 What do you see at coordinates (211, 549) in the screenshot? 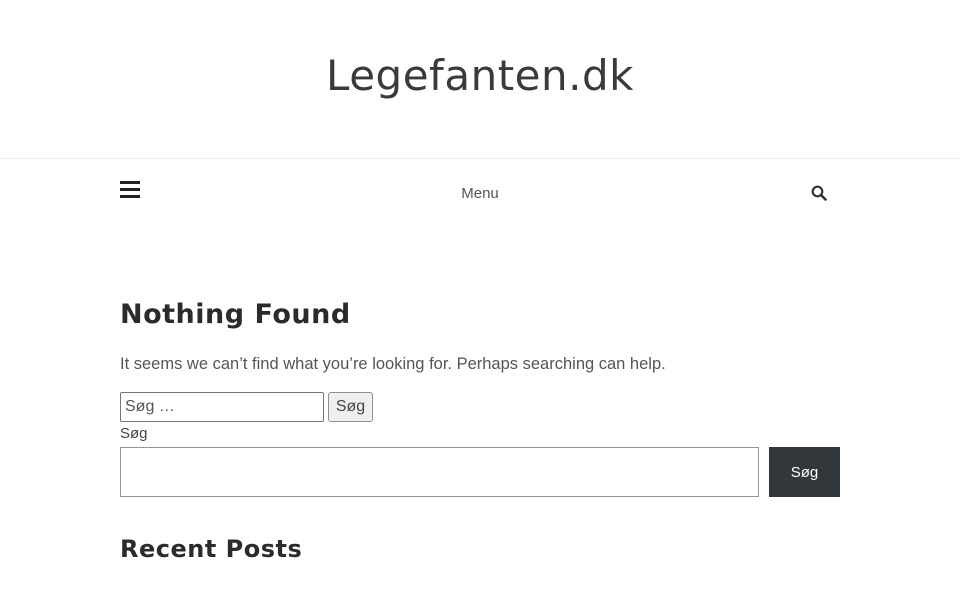
I see `recent-posts-title: Recent Posts` at bounding box center [211, 549].